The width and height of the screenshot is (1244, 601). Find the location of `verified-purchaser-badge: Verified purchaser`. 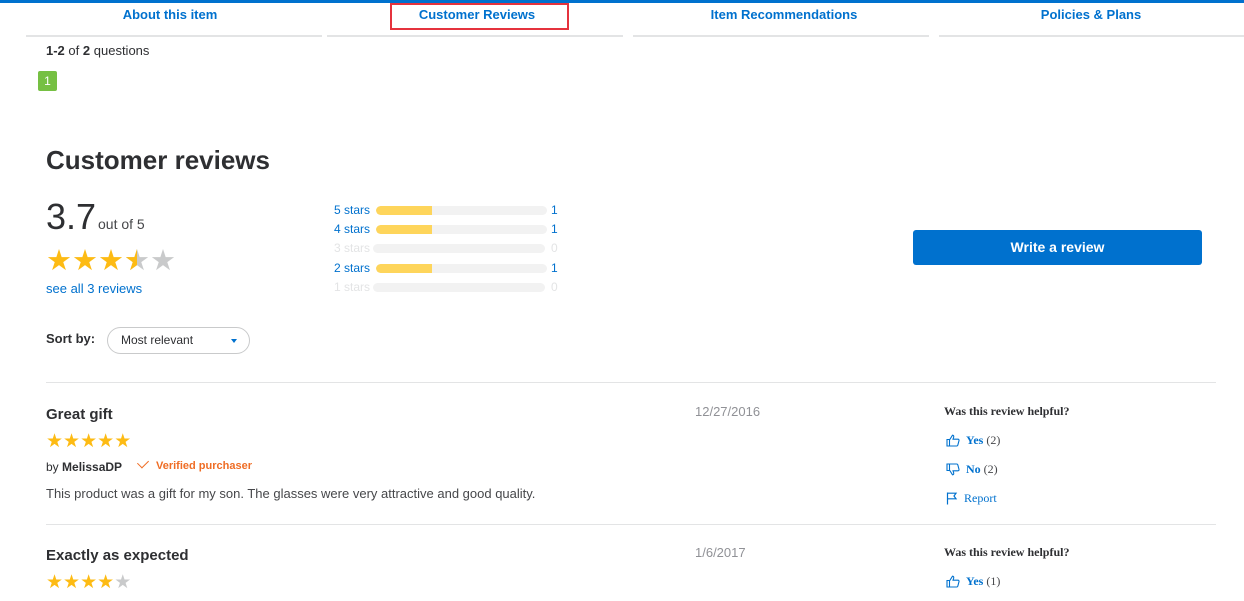

verified-purchaser-badge: Verified purchaser is located at coordinates (194, 464).